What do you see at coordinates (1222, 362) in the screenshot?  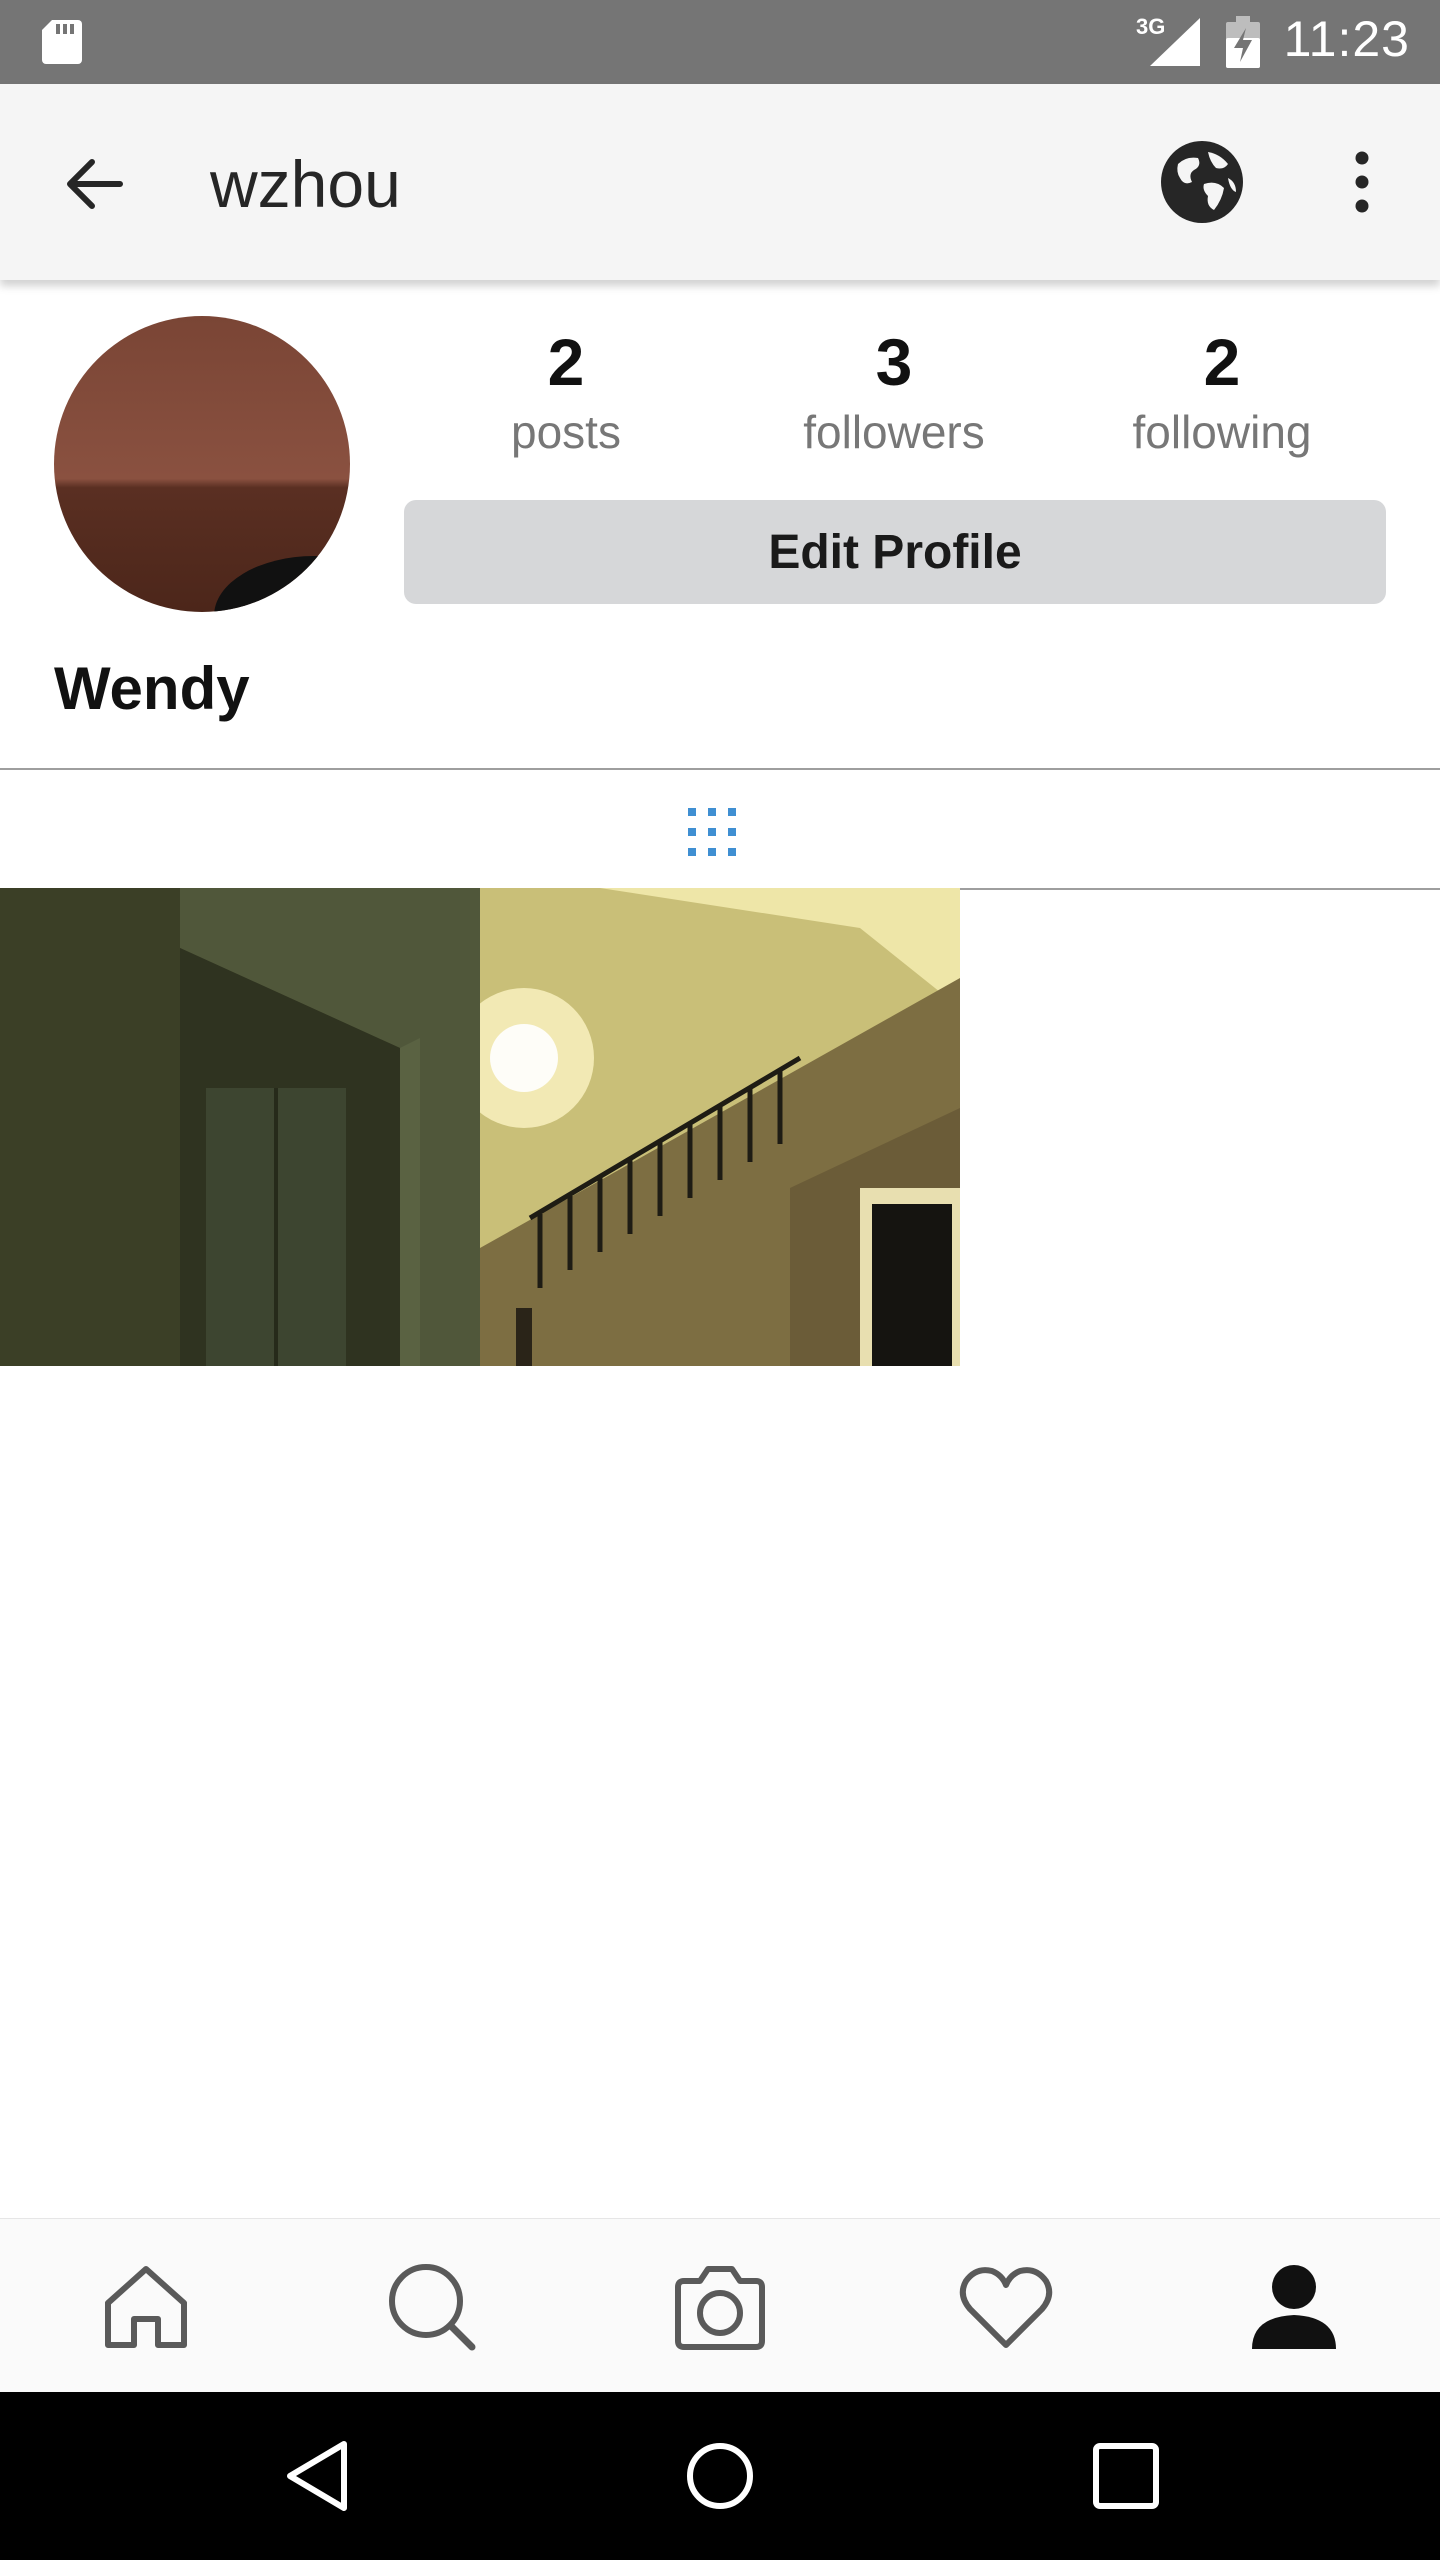 I see `following-count: 2` at bounding box center [1222, 362].